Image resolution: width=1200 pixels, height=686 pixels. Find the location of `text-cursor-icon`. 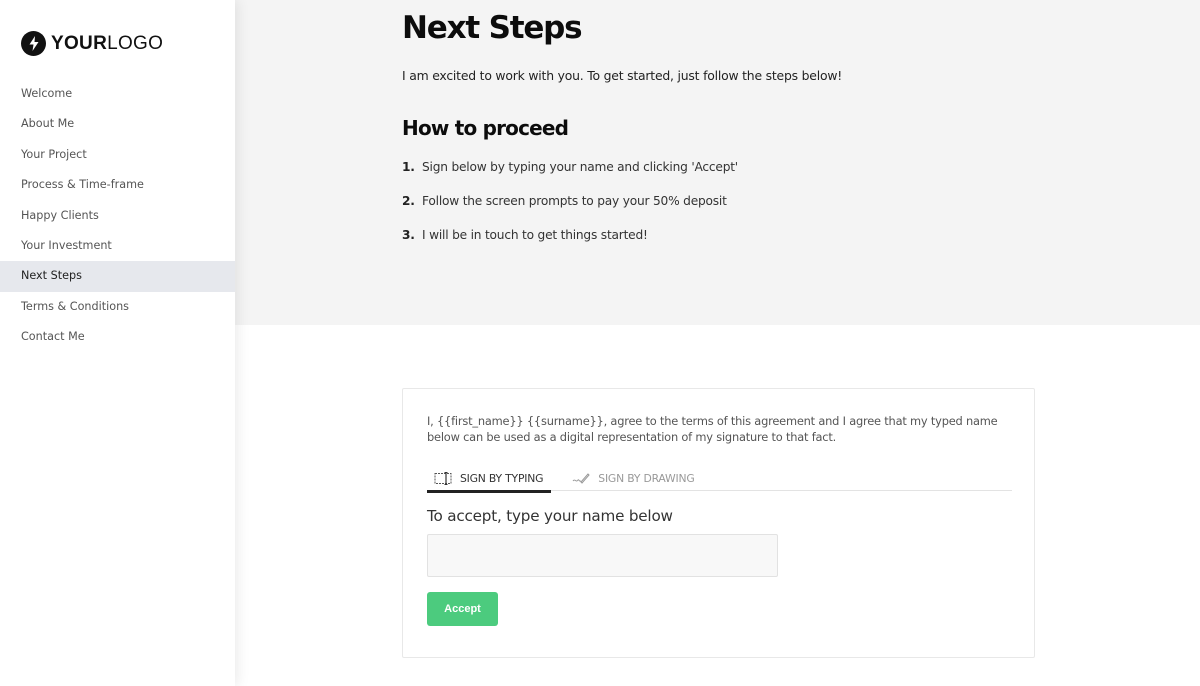

text-cursor-icon is located at coordinates (443, 478).